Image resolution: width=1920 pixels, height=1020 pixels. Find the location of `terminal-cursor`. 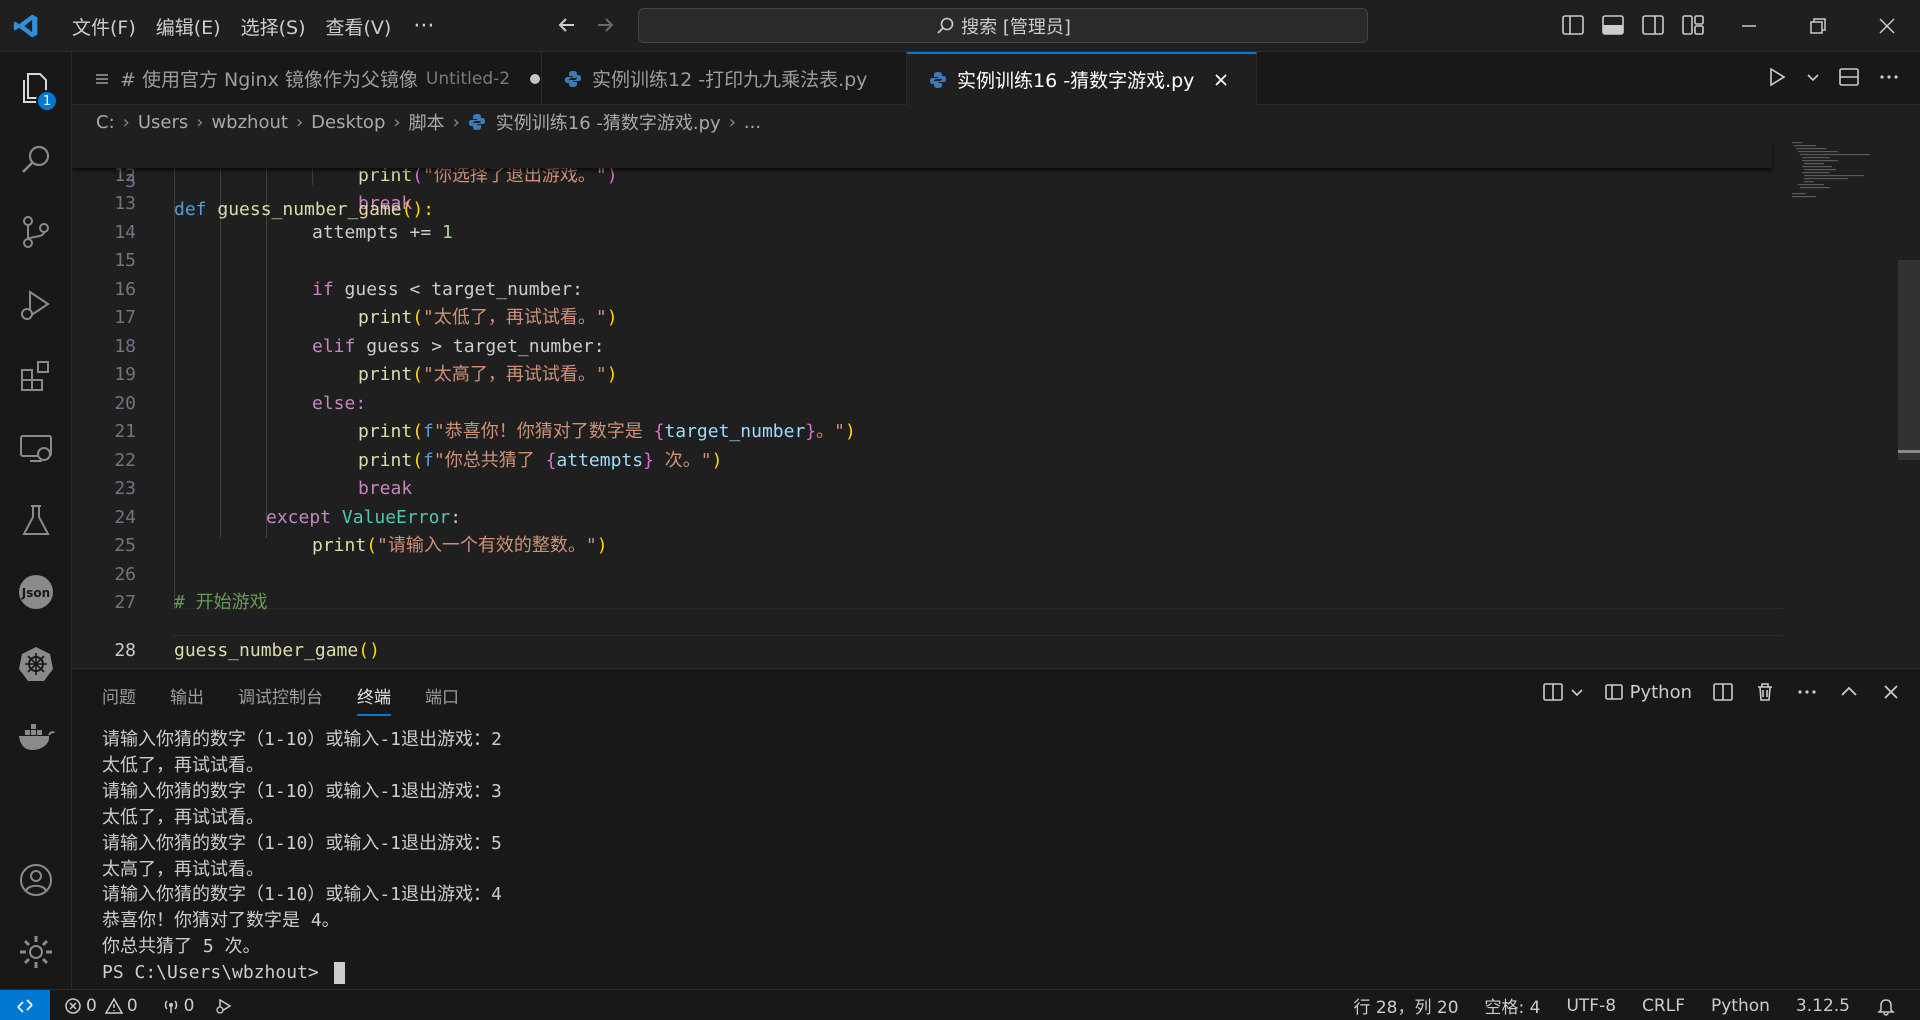

terminal-cursor is located at coordinates (339, 973).